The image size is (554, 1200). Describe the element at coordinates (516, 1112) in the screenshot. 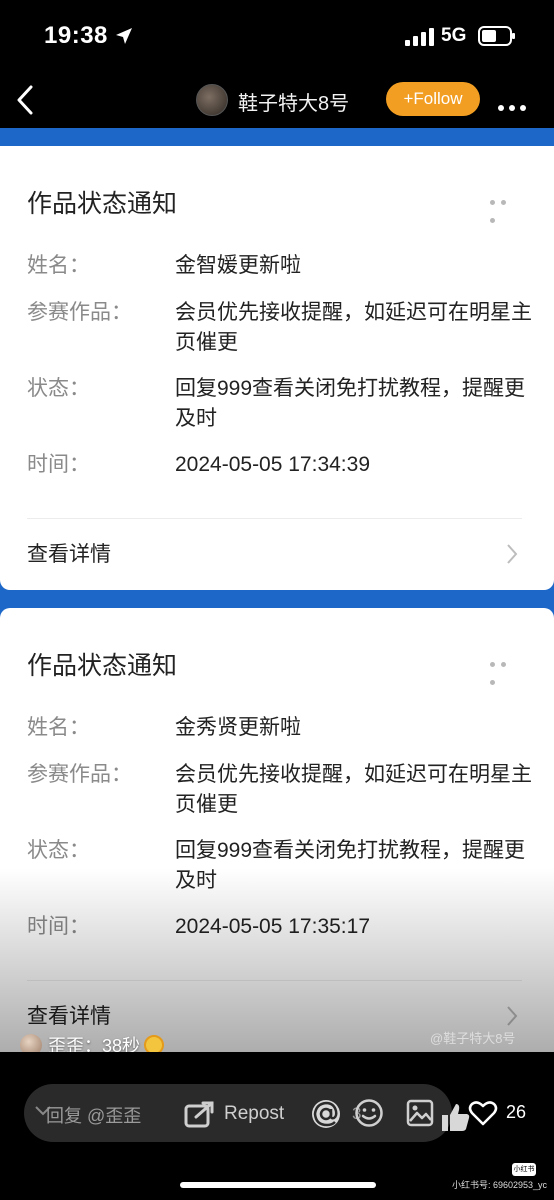

I see `like-count: 26` at that location.